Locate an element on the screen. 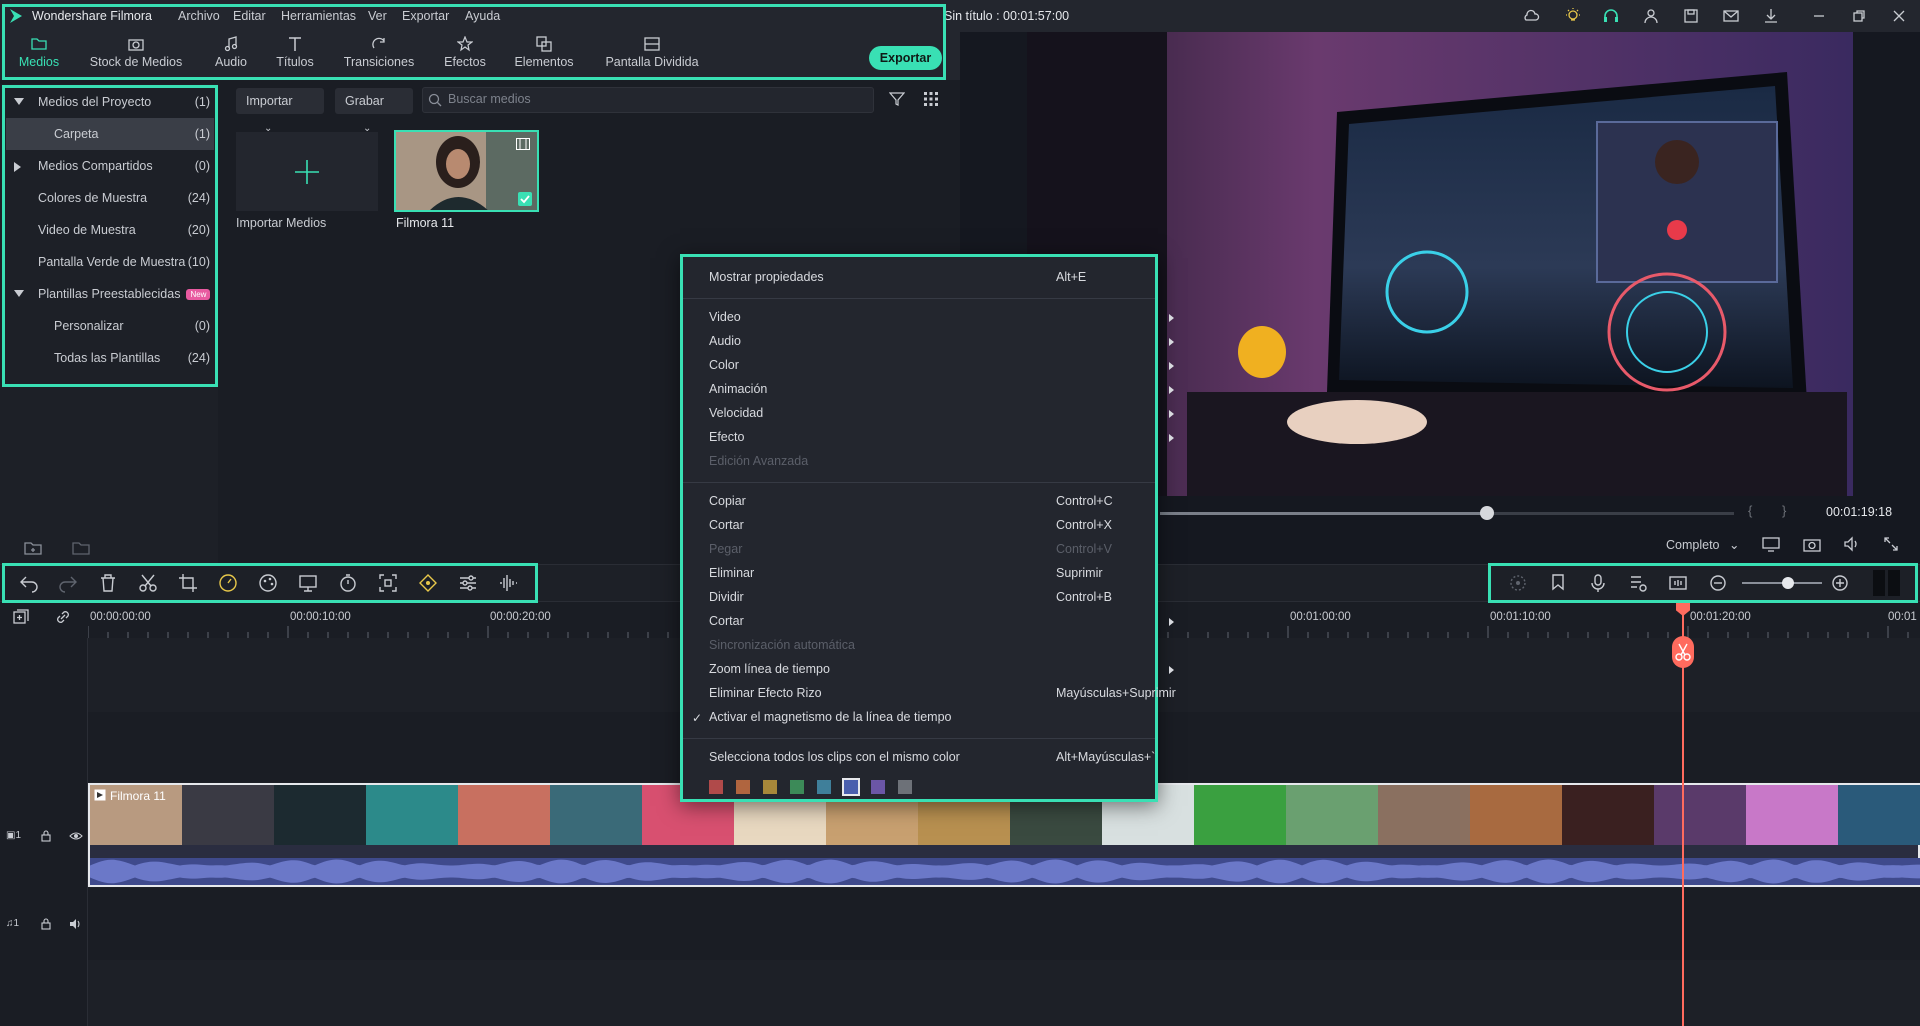 This screenshot has height=1026, width=1920. save-icon is located at coordinates (1691, 16).